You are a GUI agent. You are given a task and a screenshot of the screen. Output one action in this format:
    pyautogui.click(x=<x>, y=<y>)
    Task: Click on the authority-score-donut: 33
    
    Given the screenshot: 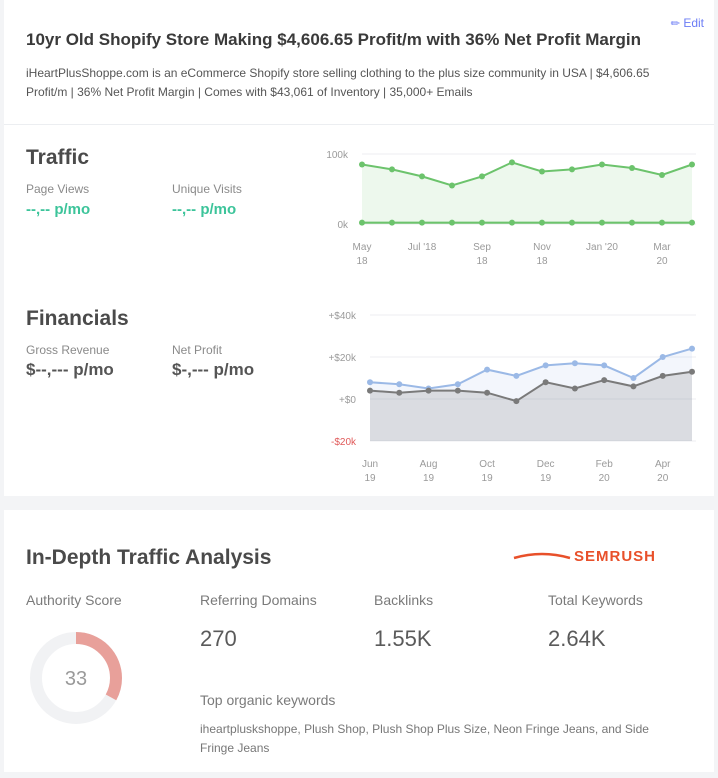 What is the action you would take?
    pyautogui.click(x=76, y=678)
    